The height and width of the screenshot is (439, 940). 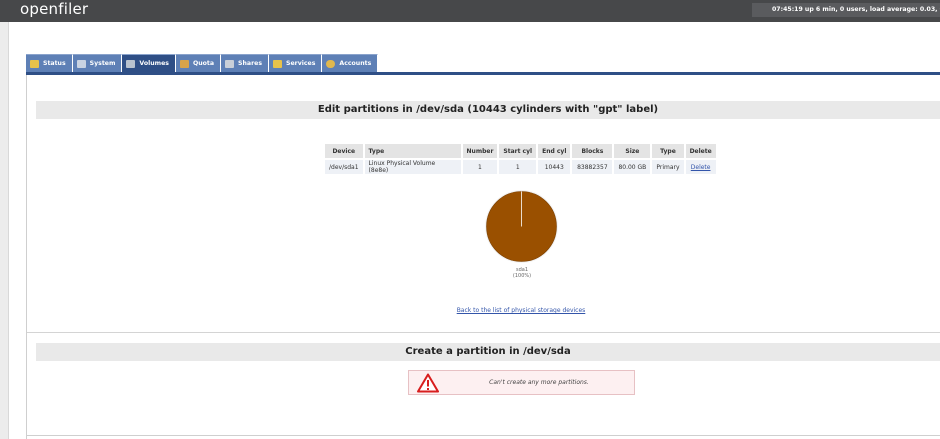 I want to click on cell-device: /dev/sda1, so click(x=344, y=167).